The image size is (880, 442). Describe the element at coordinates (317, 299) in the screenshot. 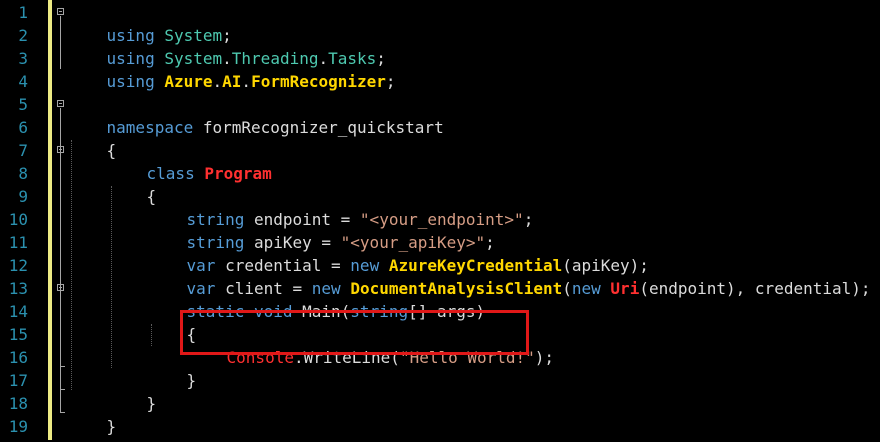

I see `code-line-13: static void Main(string[] args)` at that location.